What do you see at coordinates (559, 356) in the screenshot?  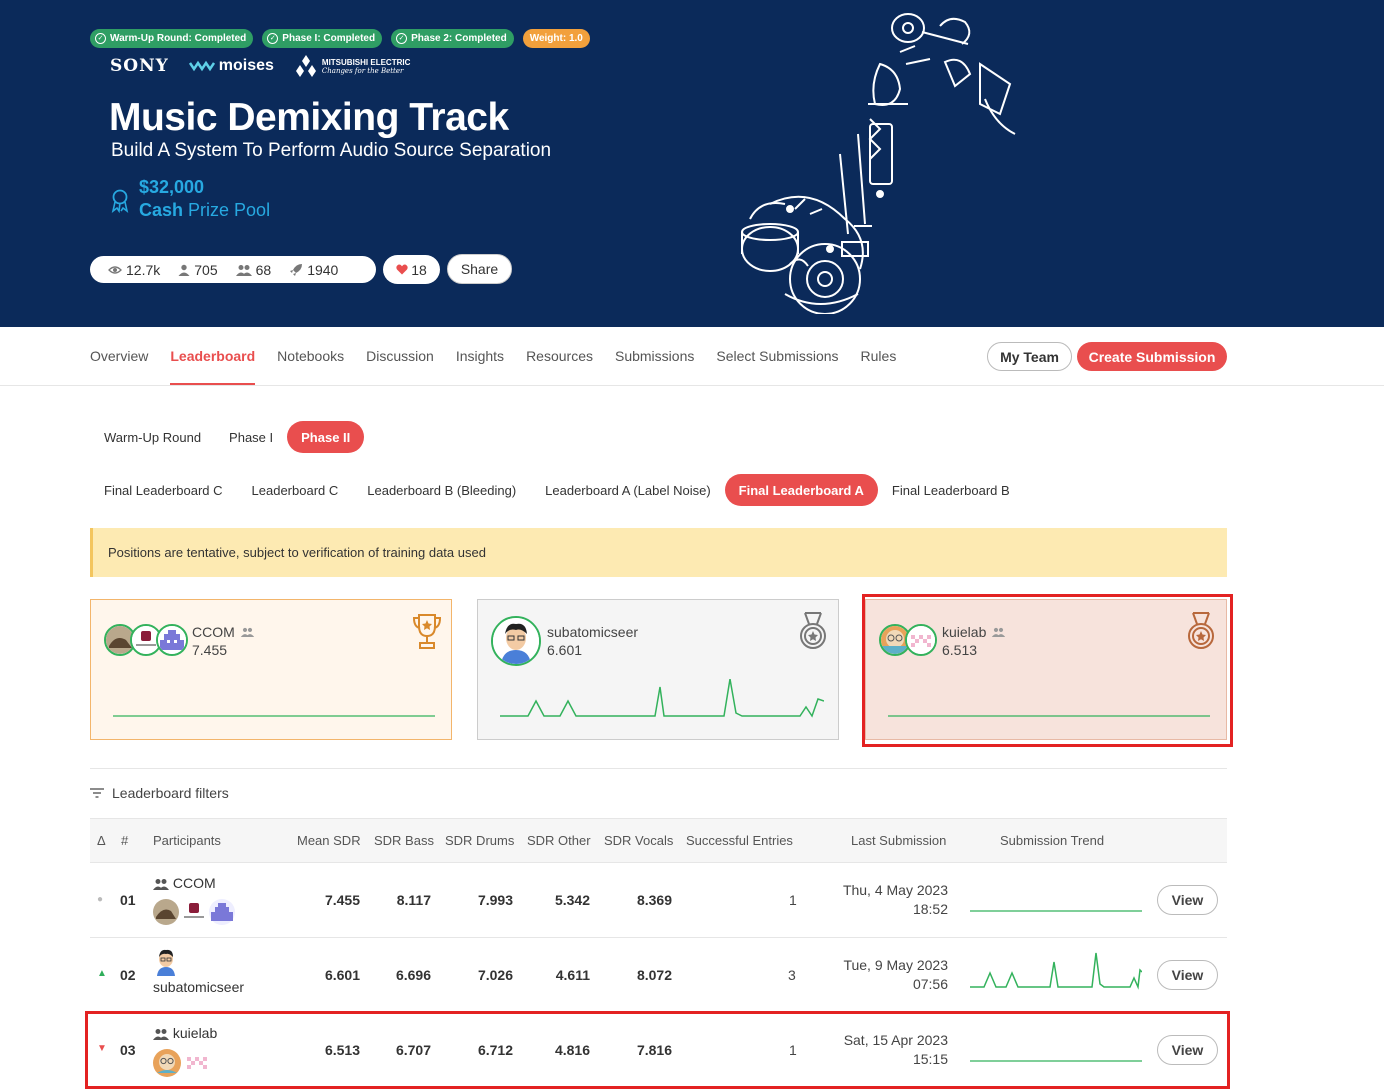 I see `tab-resources: Resources` at bounding box center [559, 356].